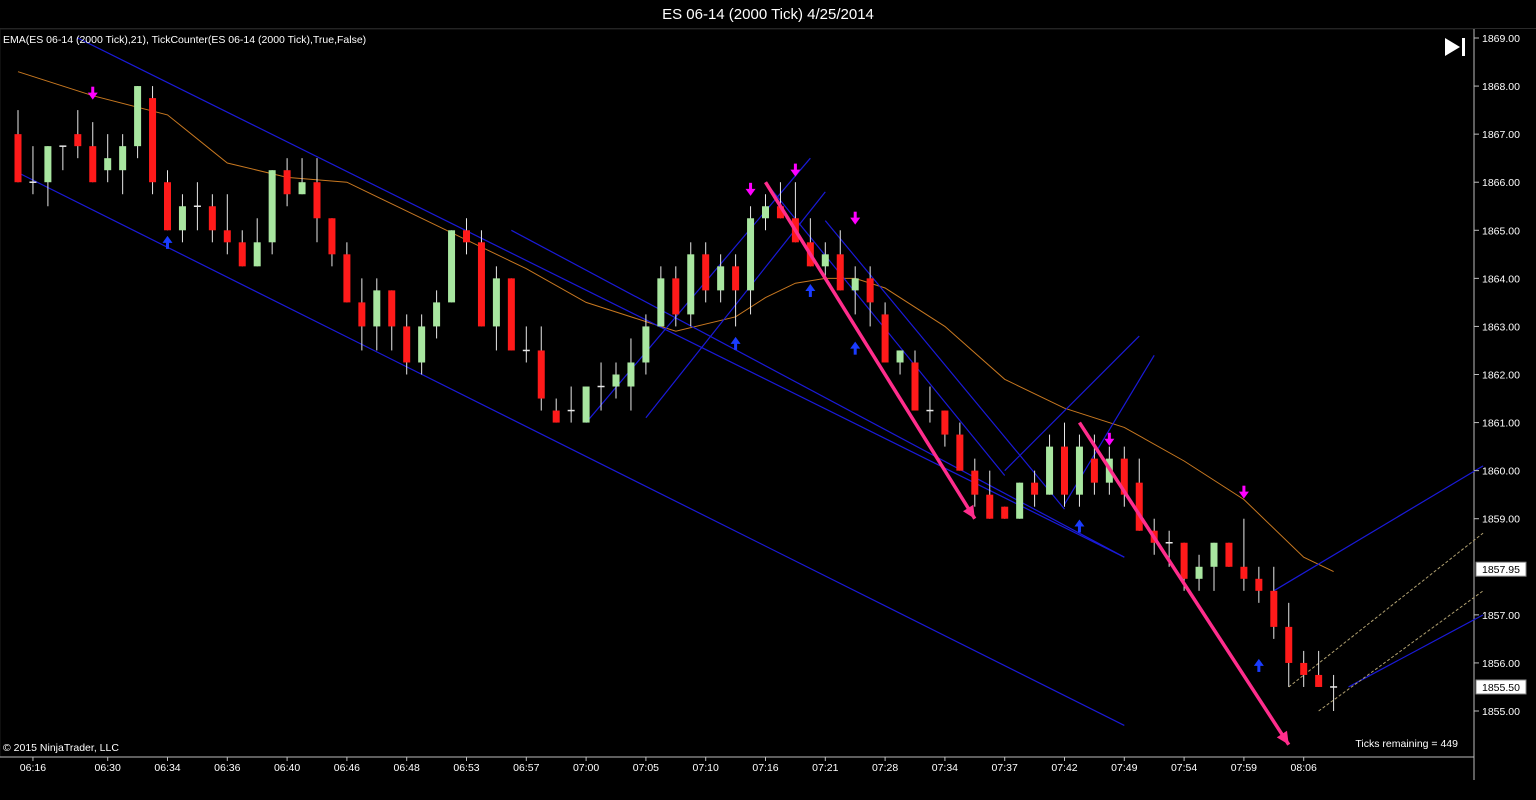  I want to click on price-tick-label: 1862.00, so click(1501, 376).